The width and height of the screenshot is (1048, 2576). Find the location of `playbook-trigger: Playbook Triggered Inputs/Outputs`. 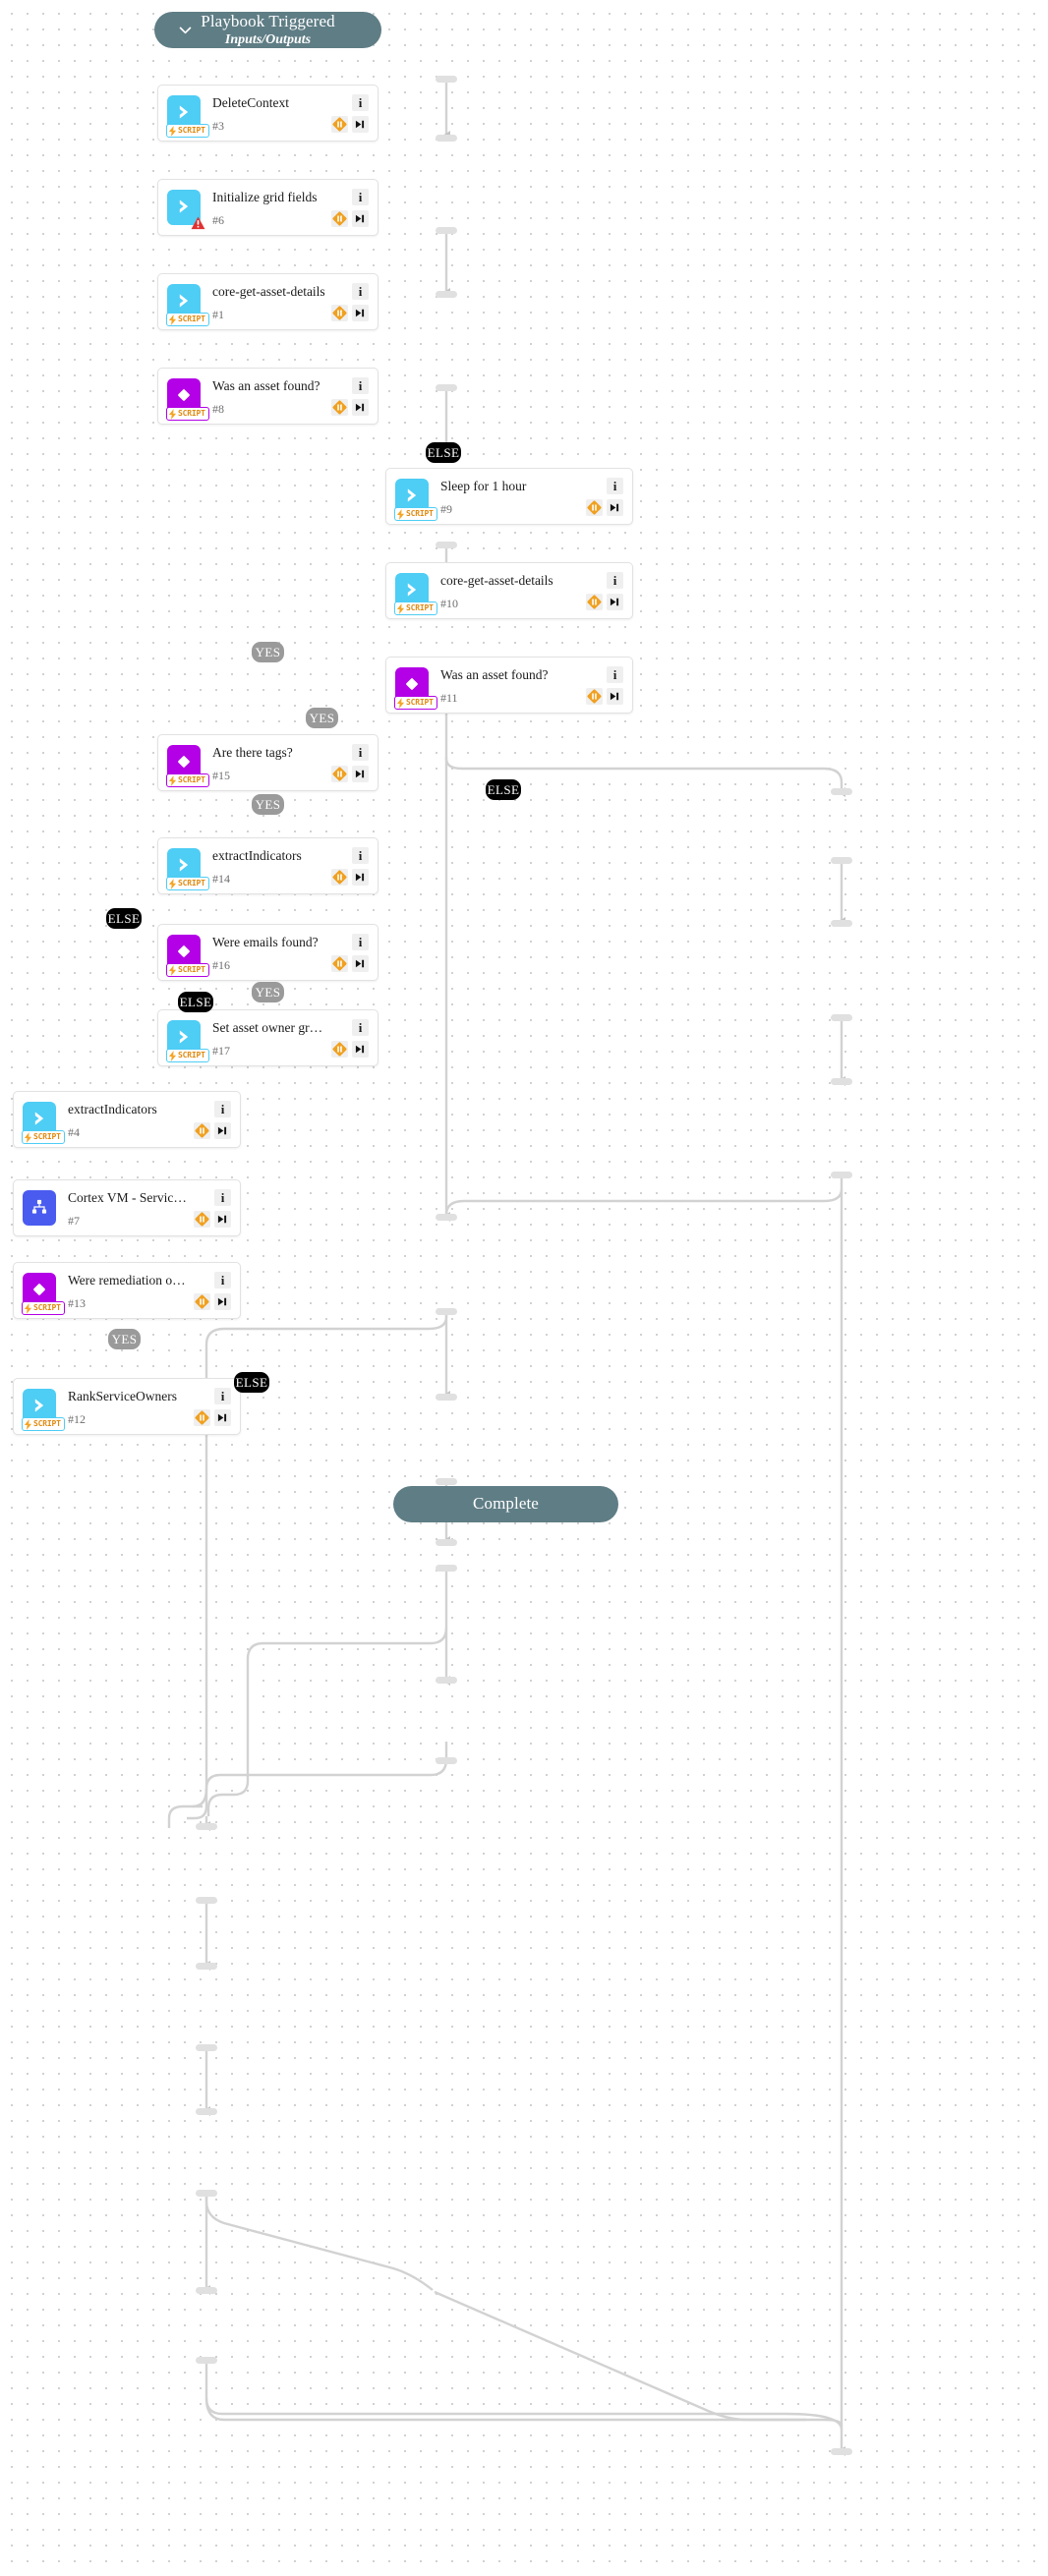

playbook-trigger: Playbook Triggered Inputs/Outputs is located at coordinates (267, 30).